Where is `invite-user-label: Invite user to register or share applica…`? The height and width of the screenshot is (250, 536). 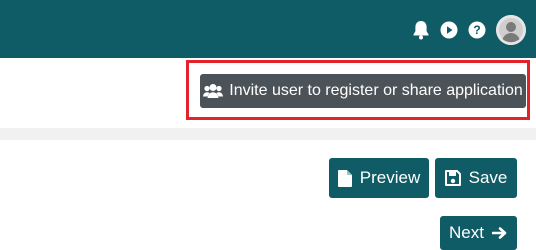 invite-user-label: Invite user to register or share applica… is located at coordinates (376, 90).